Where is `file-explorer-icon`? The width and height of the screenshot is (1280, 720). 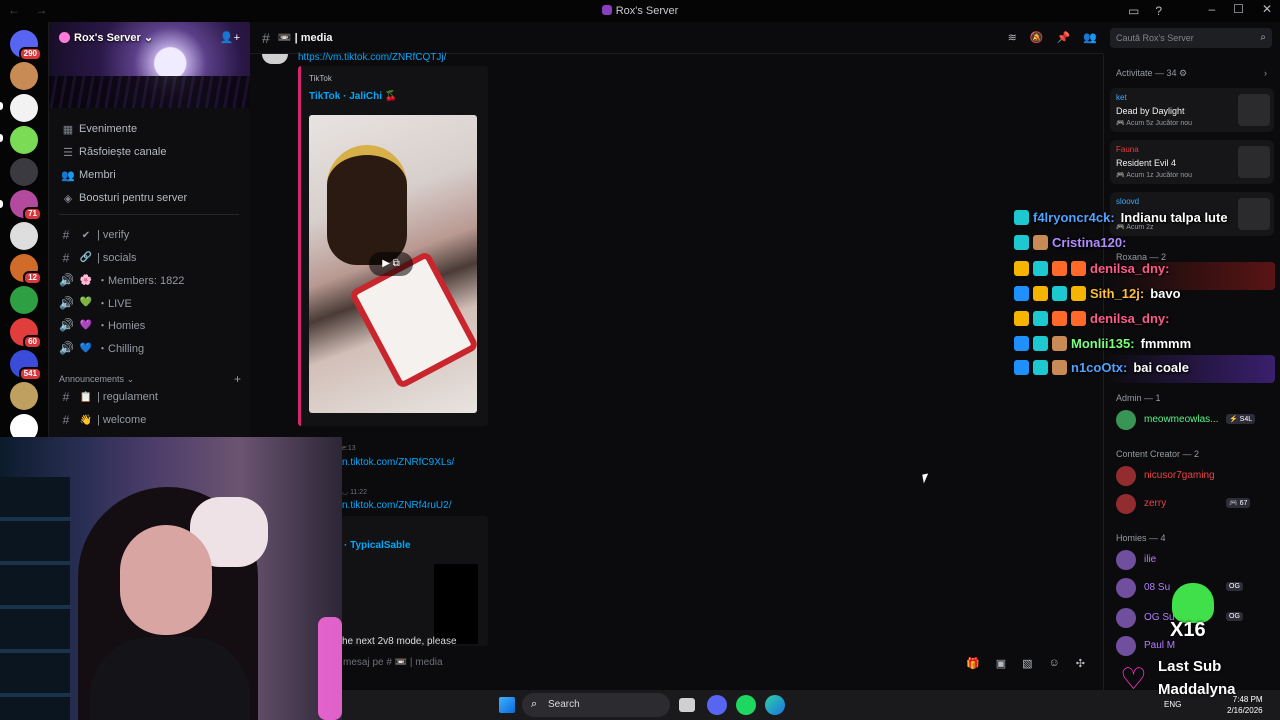 file-explorer-icon is located at coordinates (687, 705).